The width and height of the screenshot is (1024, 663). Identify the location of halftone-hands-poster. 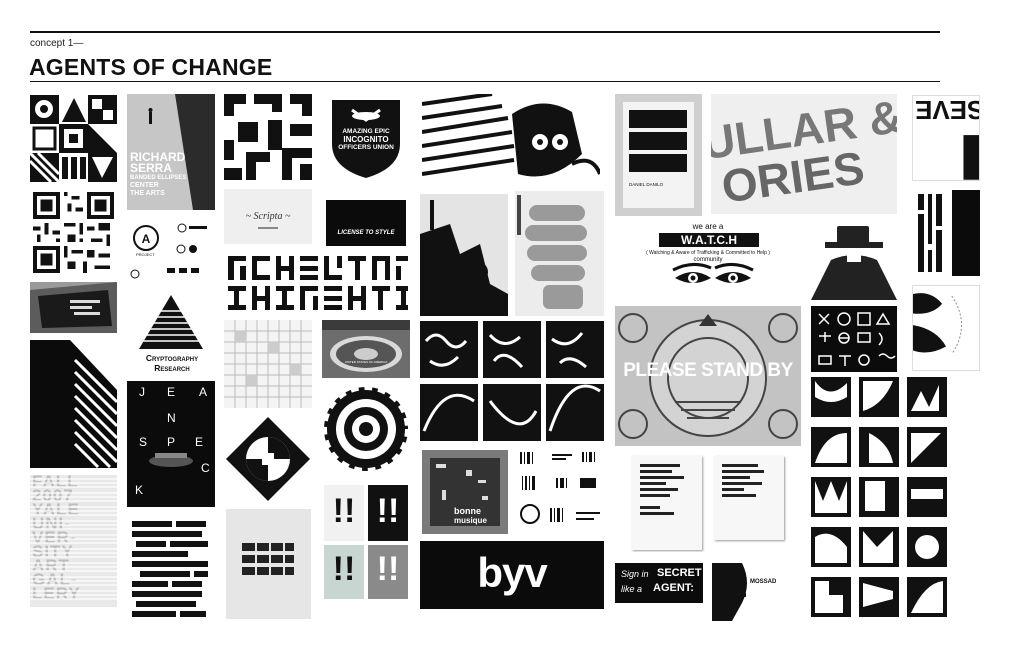
(559, 253).